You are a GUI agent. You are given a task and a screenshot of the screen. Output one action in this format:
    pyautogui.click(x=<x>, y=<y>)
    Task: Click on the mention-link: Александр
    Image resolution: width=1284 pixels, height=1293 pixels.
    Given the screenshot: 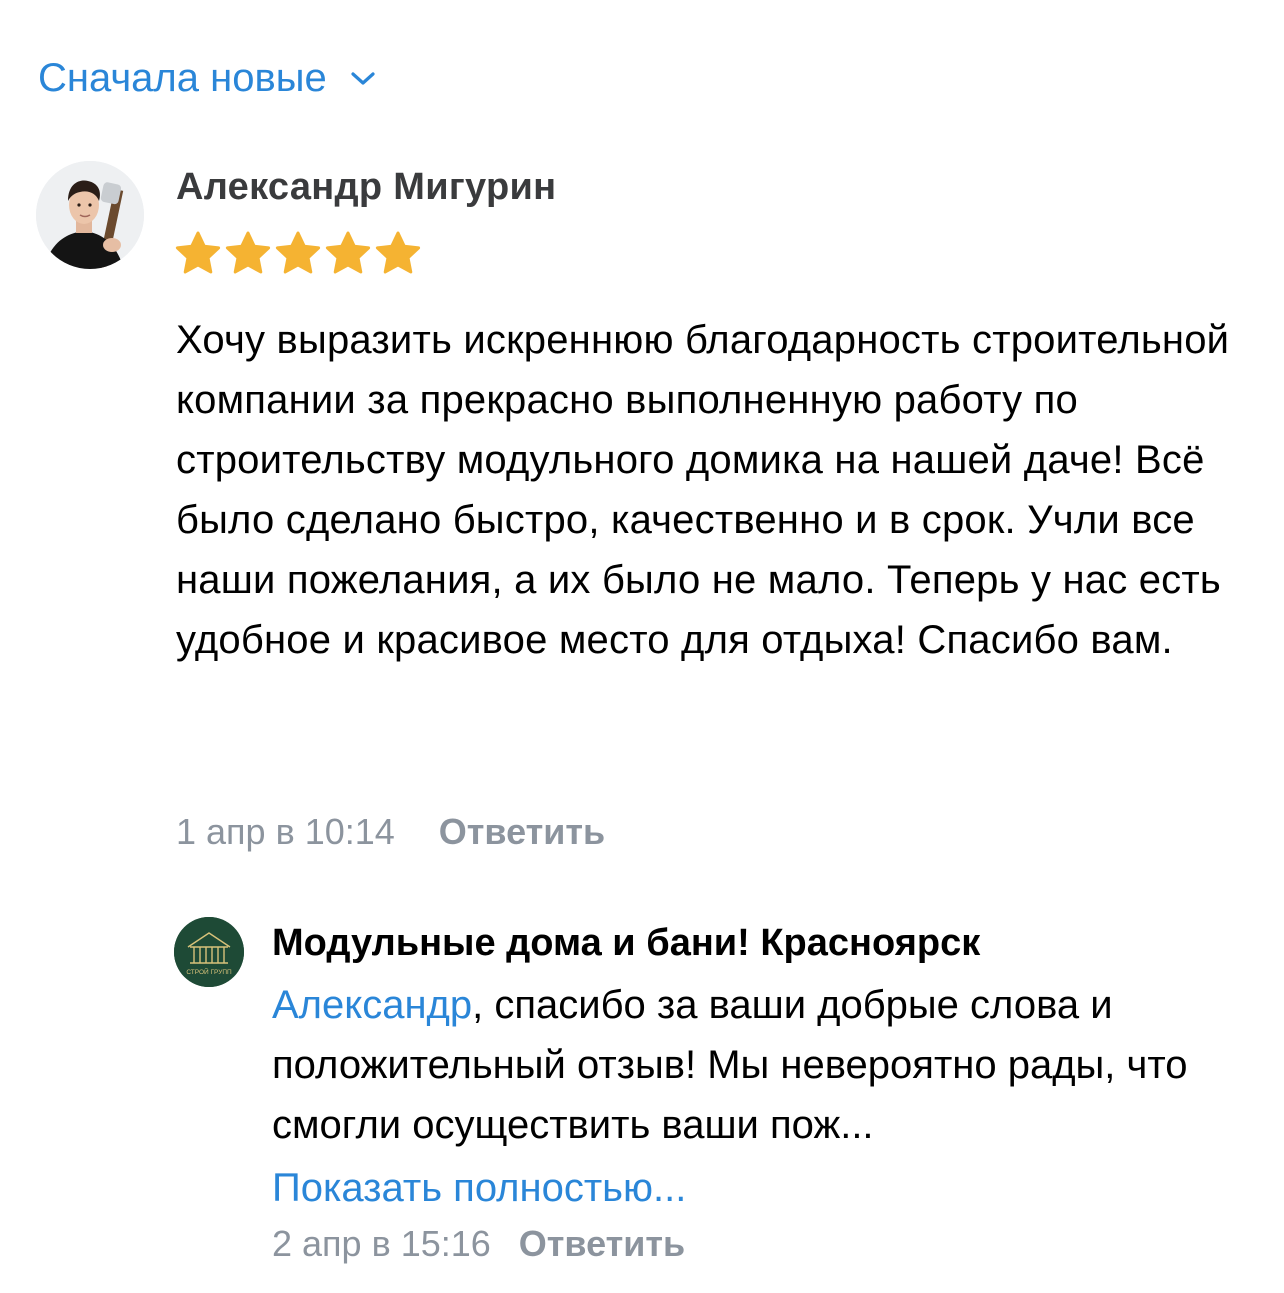 What is the action you would take?
    pyautogui.click(x=372, y=1005)
    